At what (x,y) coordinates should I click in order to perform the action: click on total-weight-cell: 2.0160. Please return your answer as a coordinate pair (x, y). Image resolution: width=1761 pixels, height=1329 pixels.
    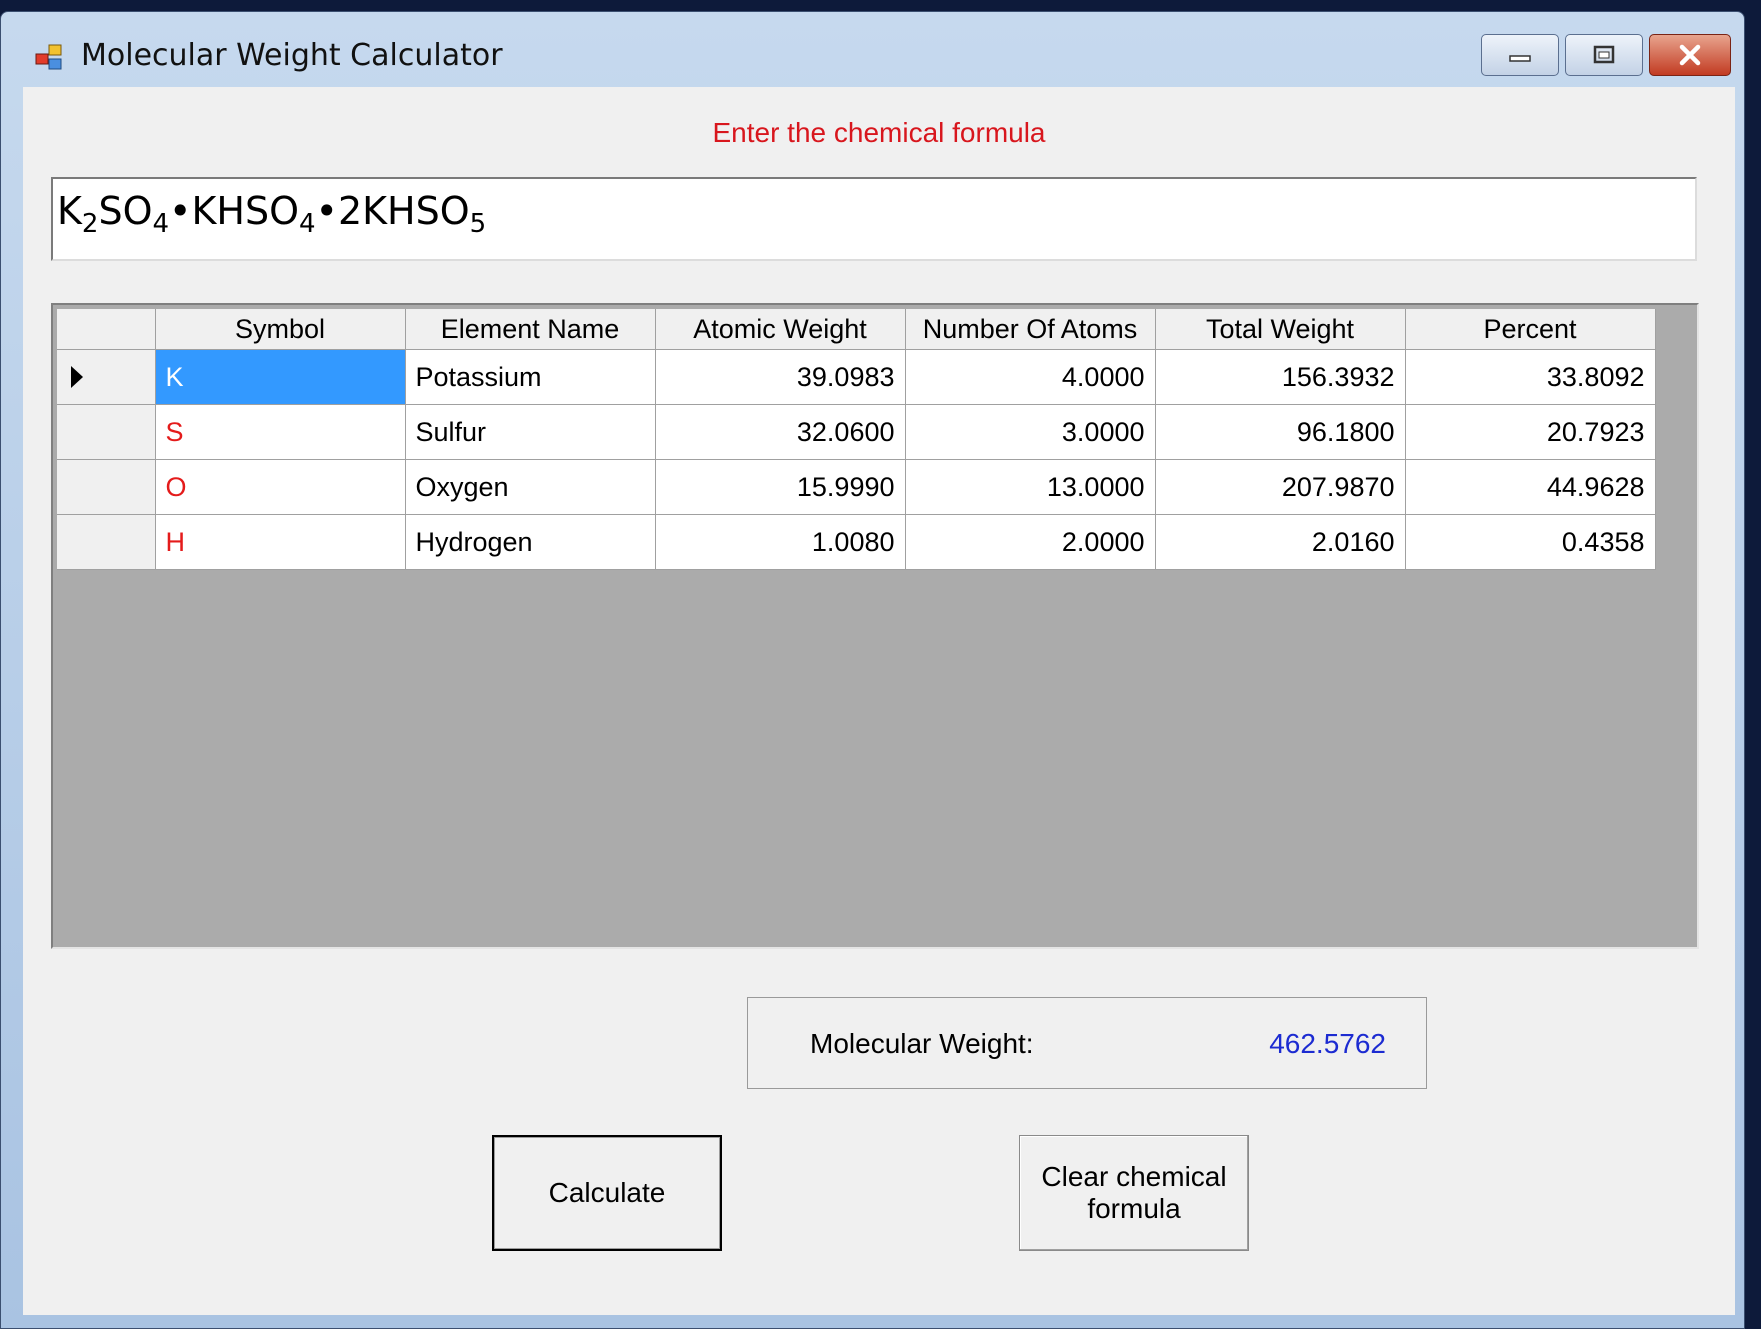
    Looking at the image, I should click on (1280, 542).